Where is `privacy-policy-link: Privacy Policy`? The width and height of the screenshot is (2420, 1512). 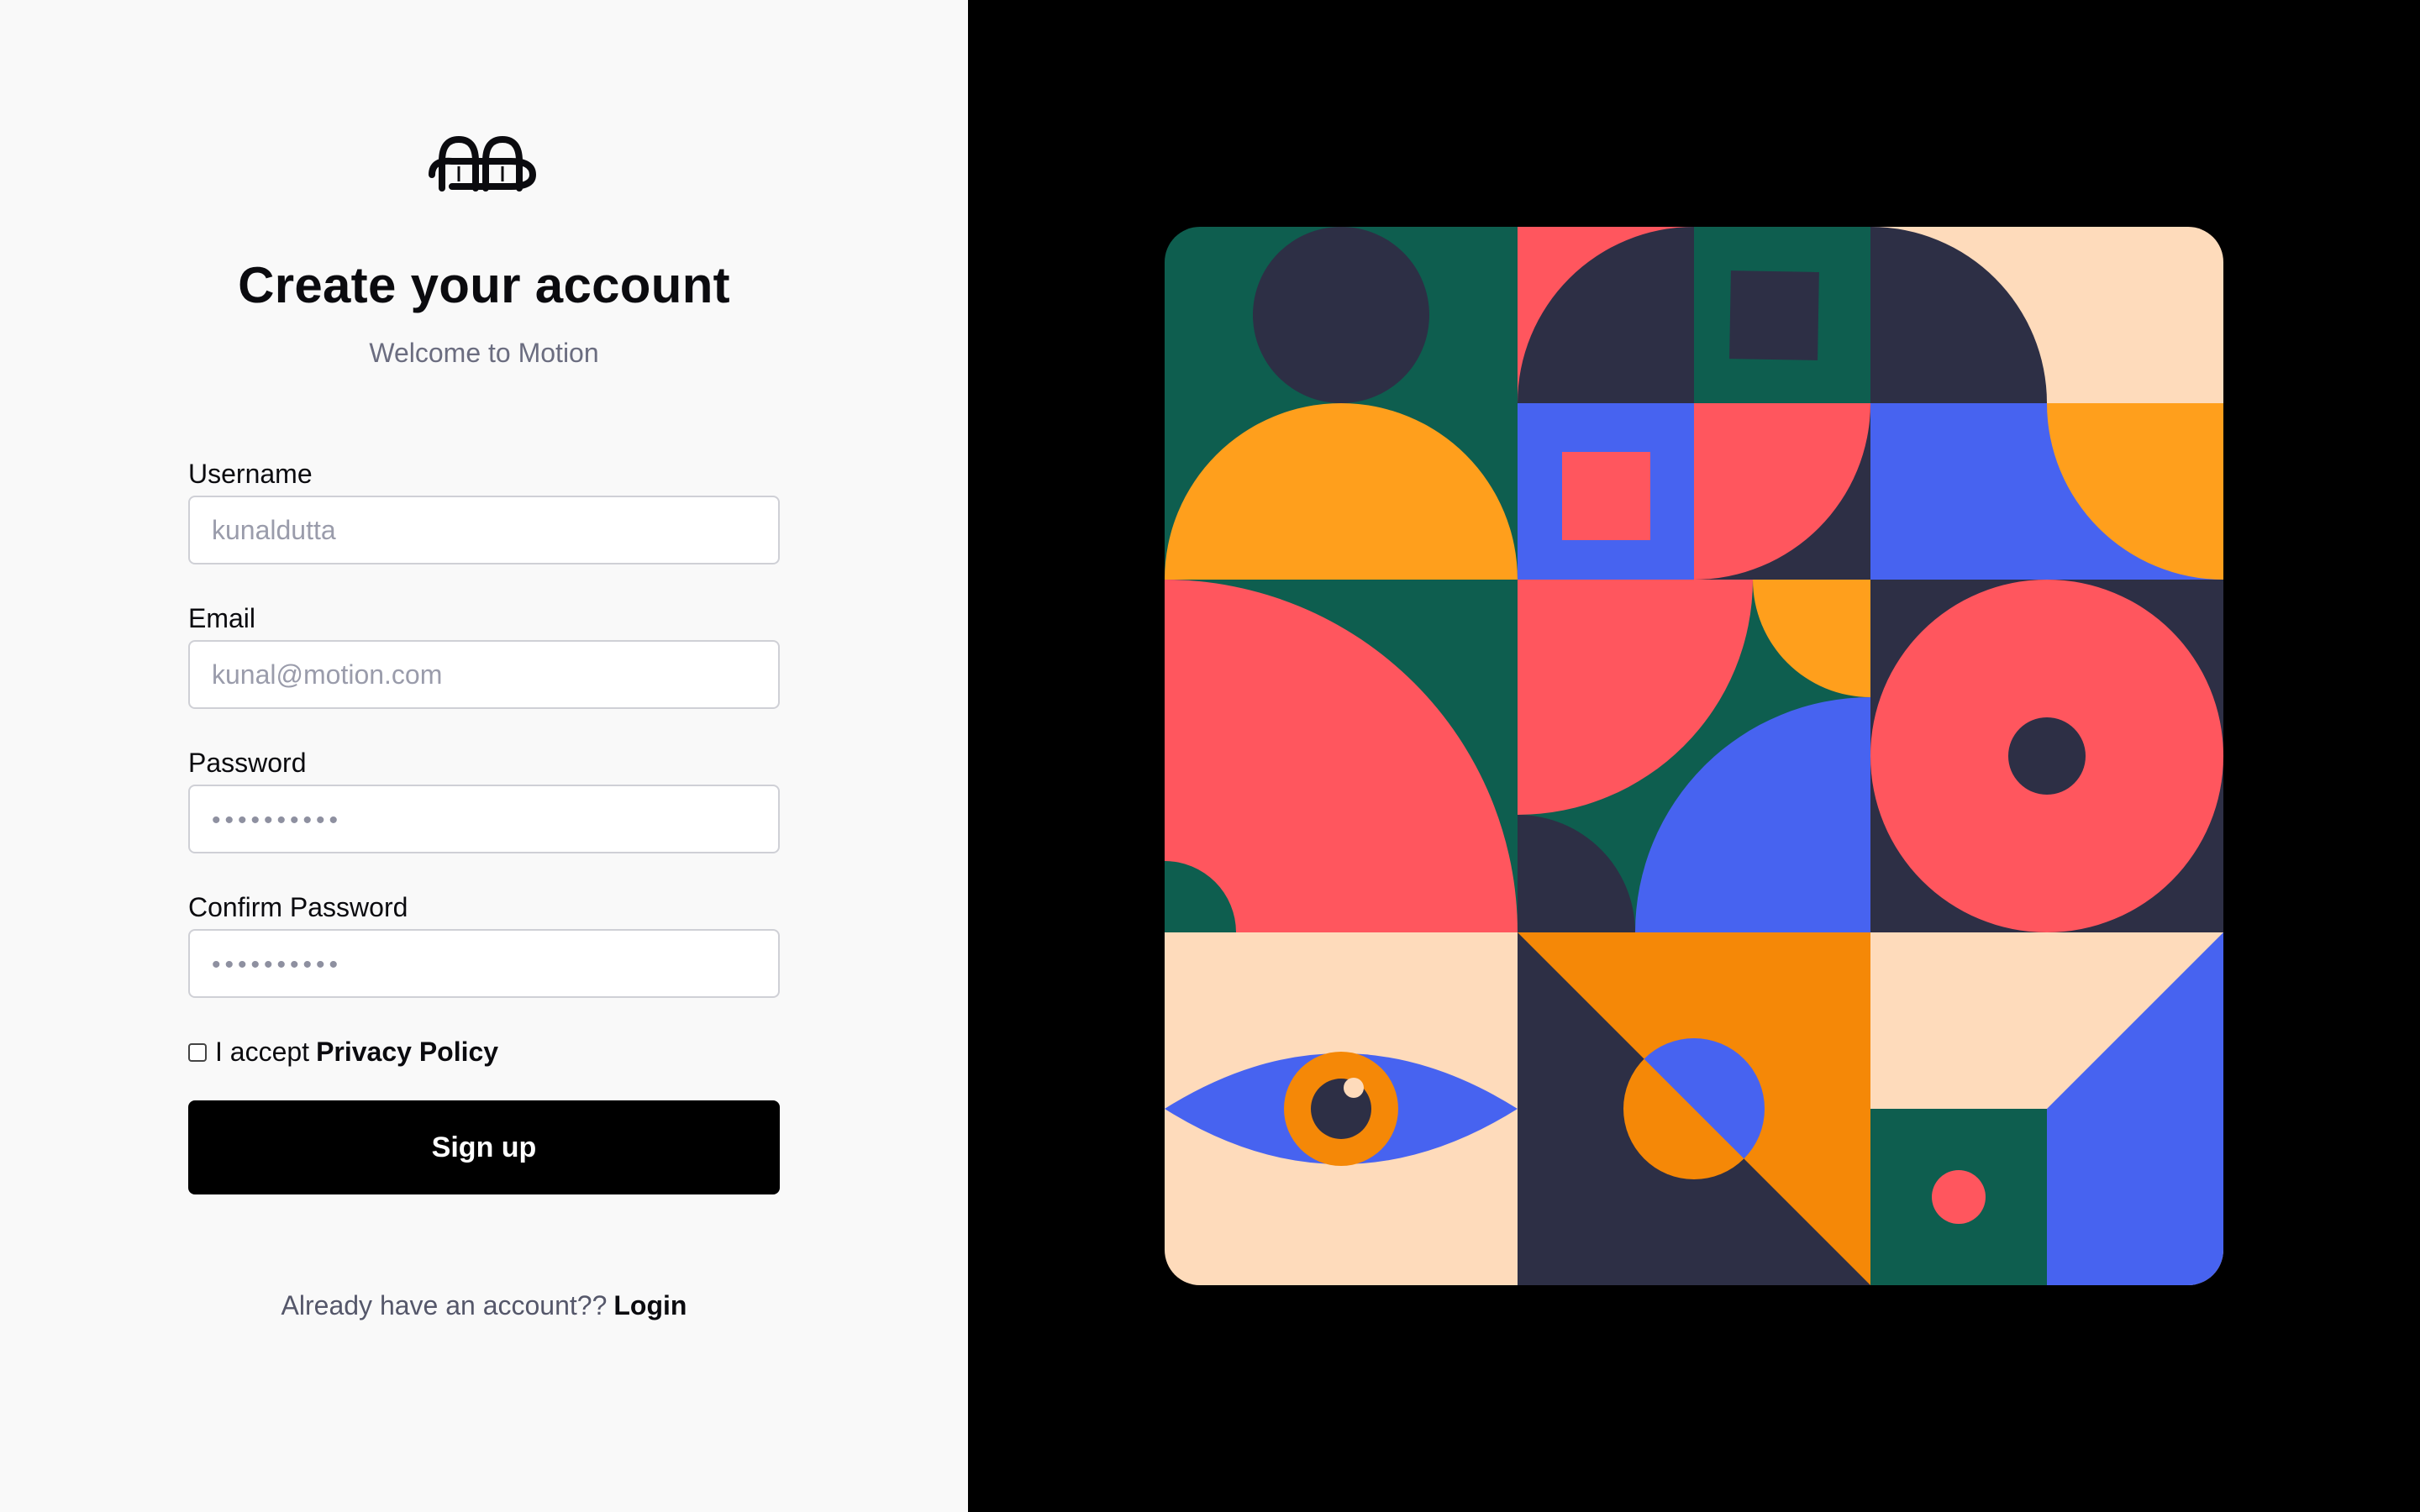 privacy-policy-link: Privacy Policy is located at coordinates (407, 1052).